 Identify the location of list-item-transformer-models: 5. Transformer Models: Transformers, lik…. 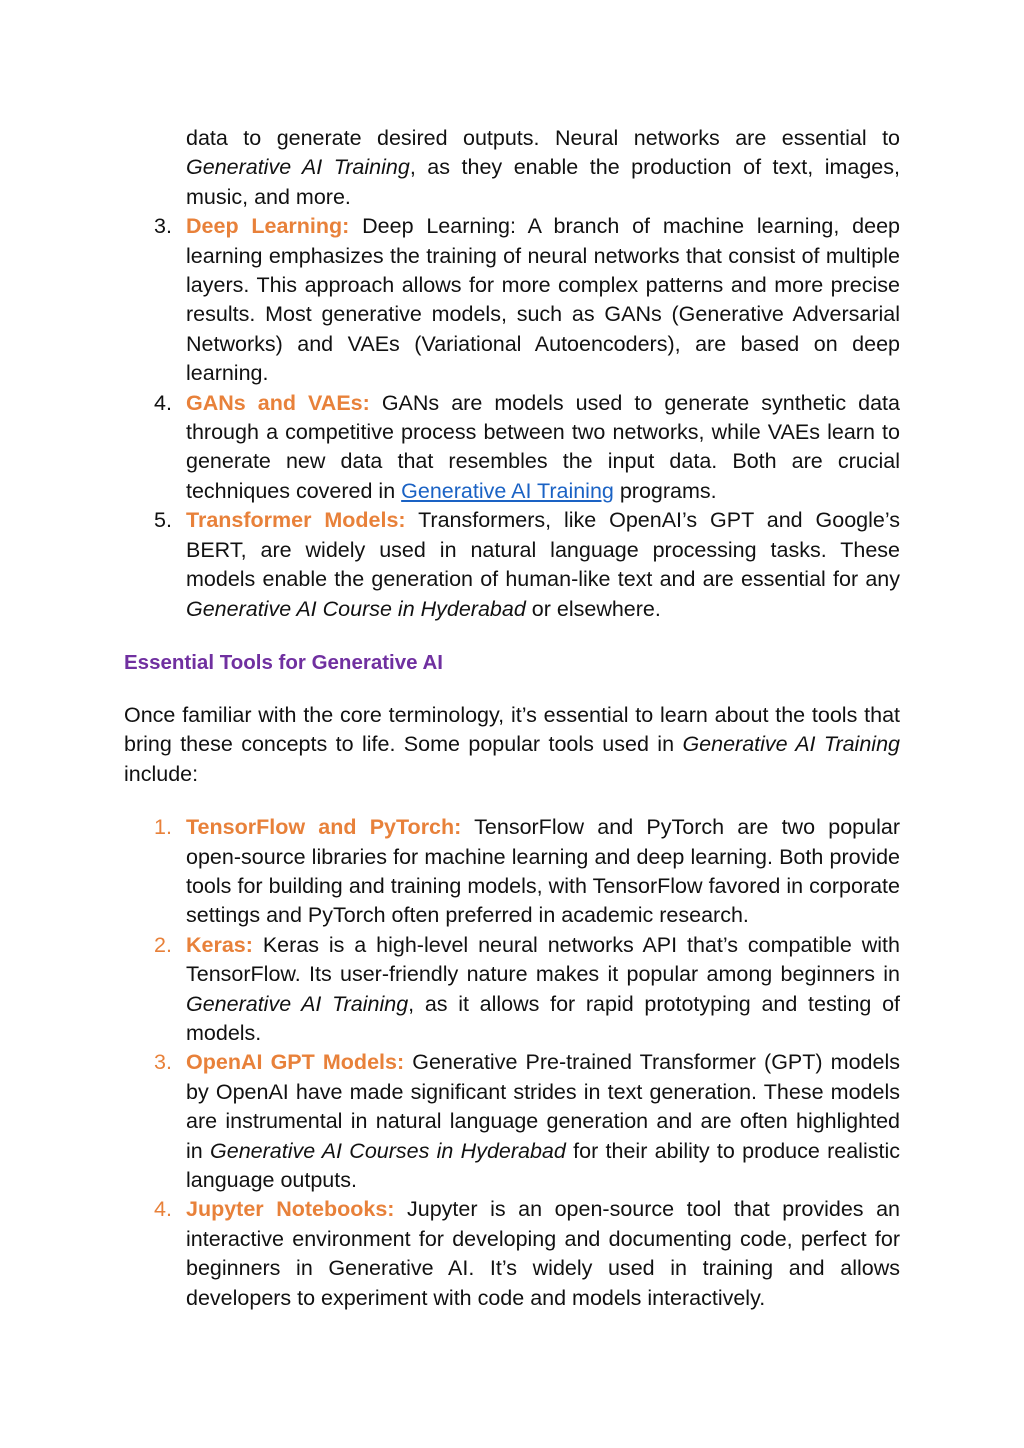
(512, 565).